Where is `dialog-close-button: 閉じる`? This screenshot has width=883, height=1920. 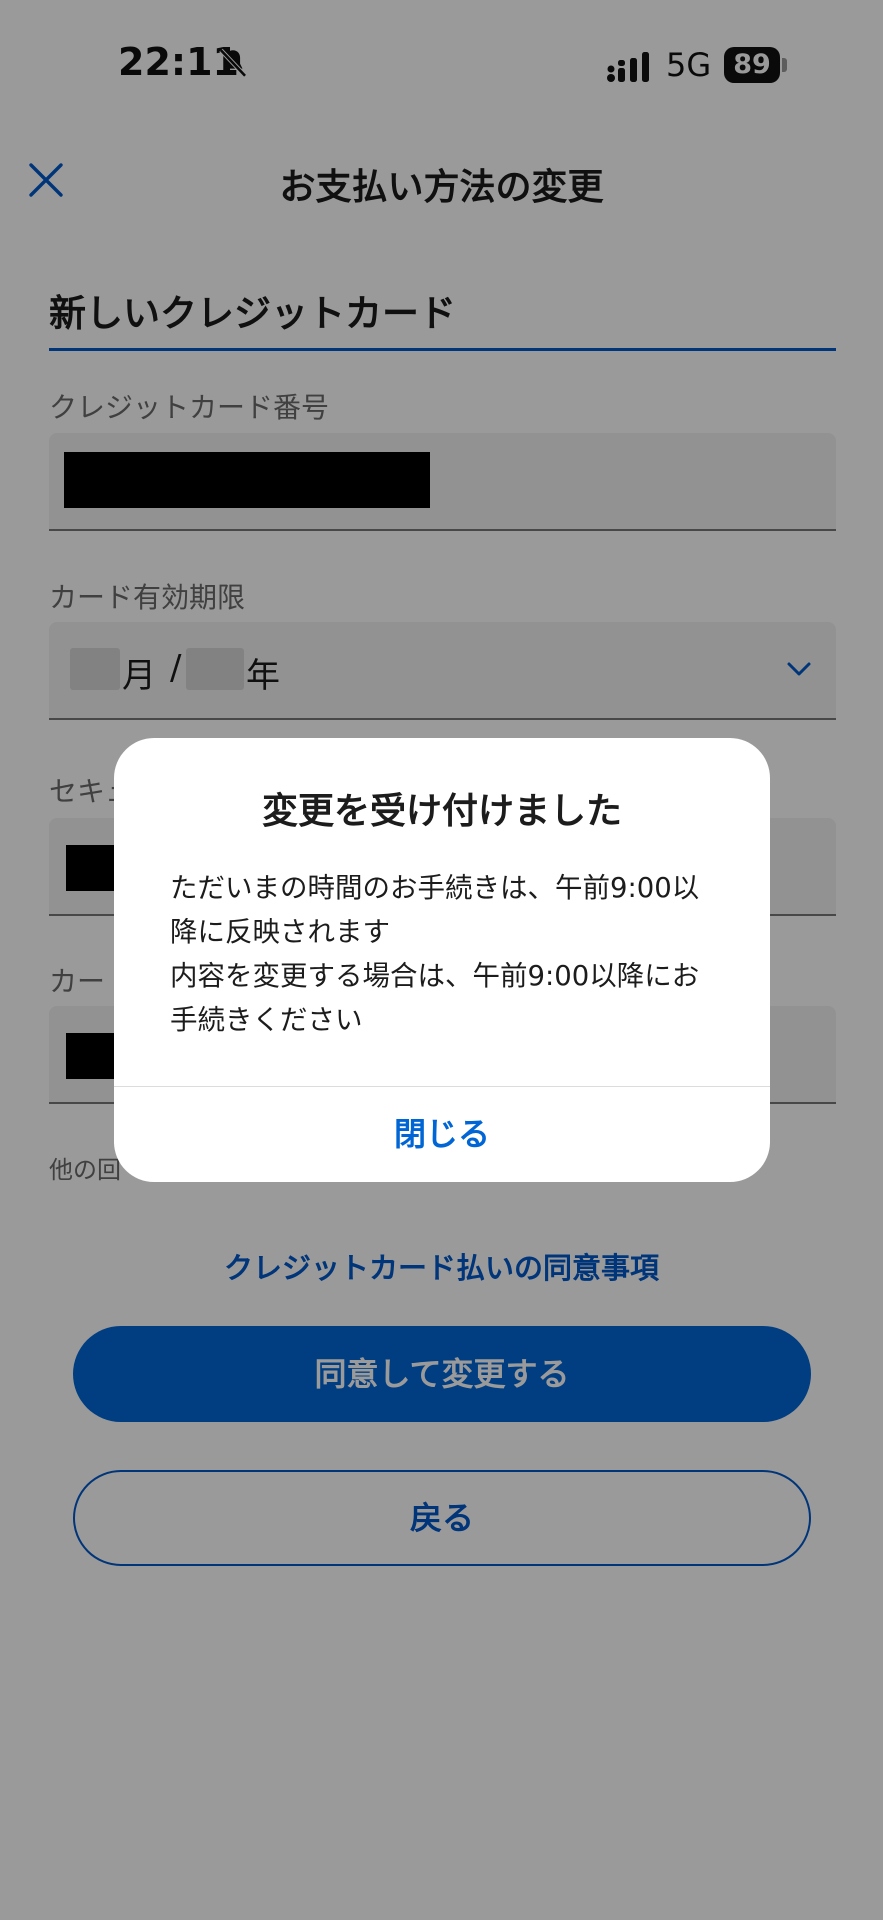 dialog-close-button: 閉じる is located at coordinates (442, 1134).